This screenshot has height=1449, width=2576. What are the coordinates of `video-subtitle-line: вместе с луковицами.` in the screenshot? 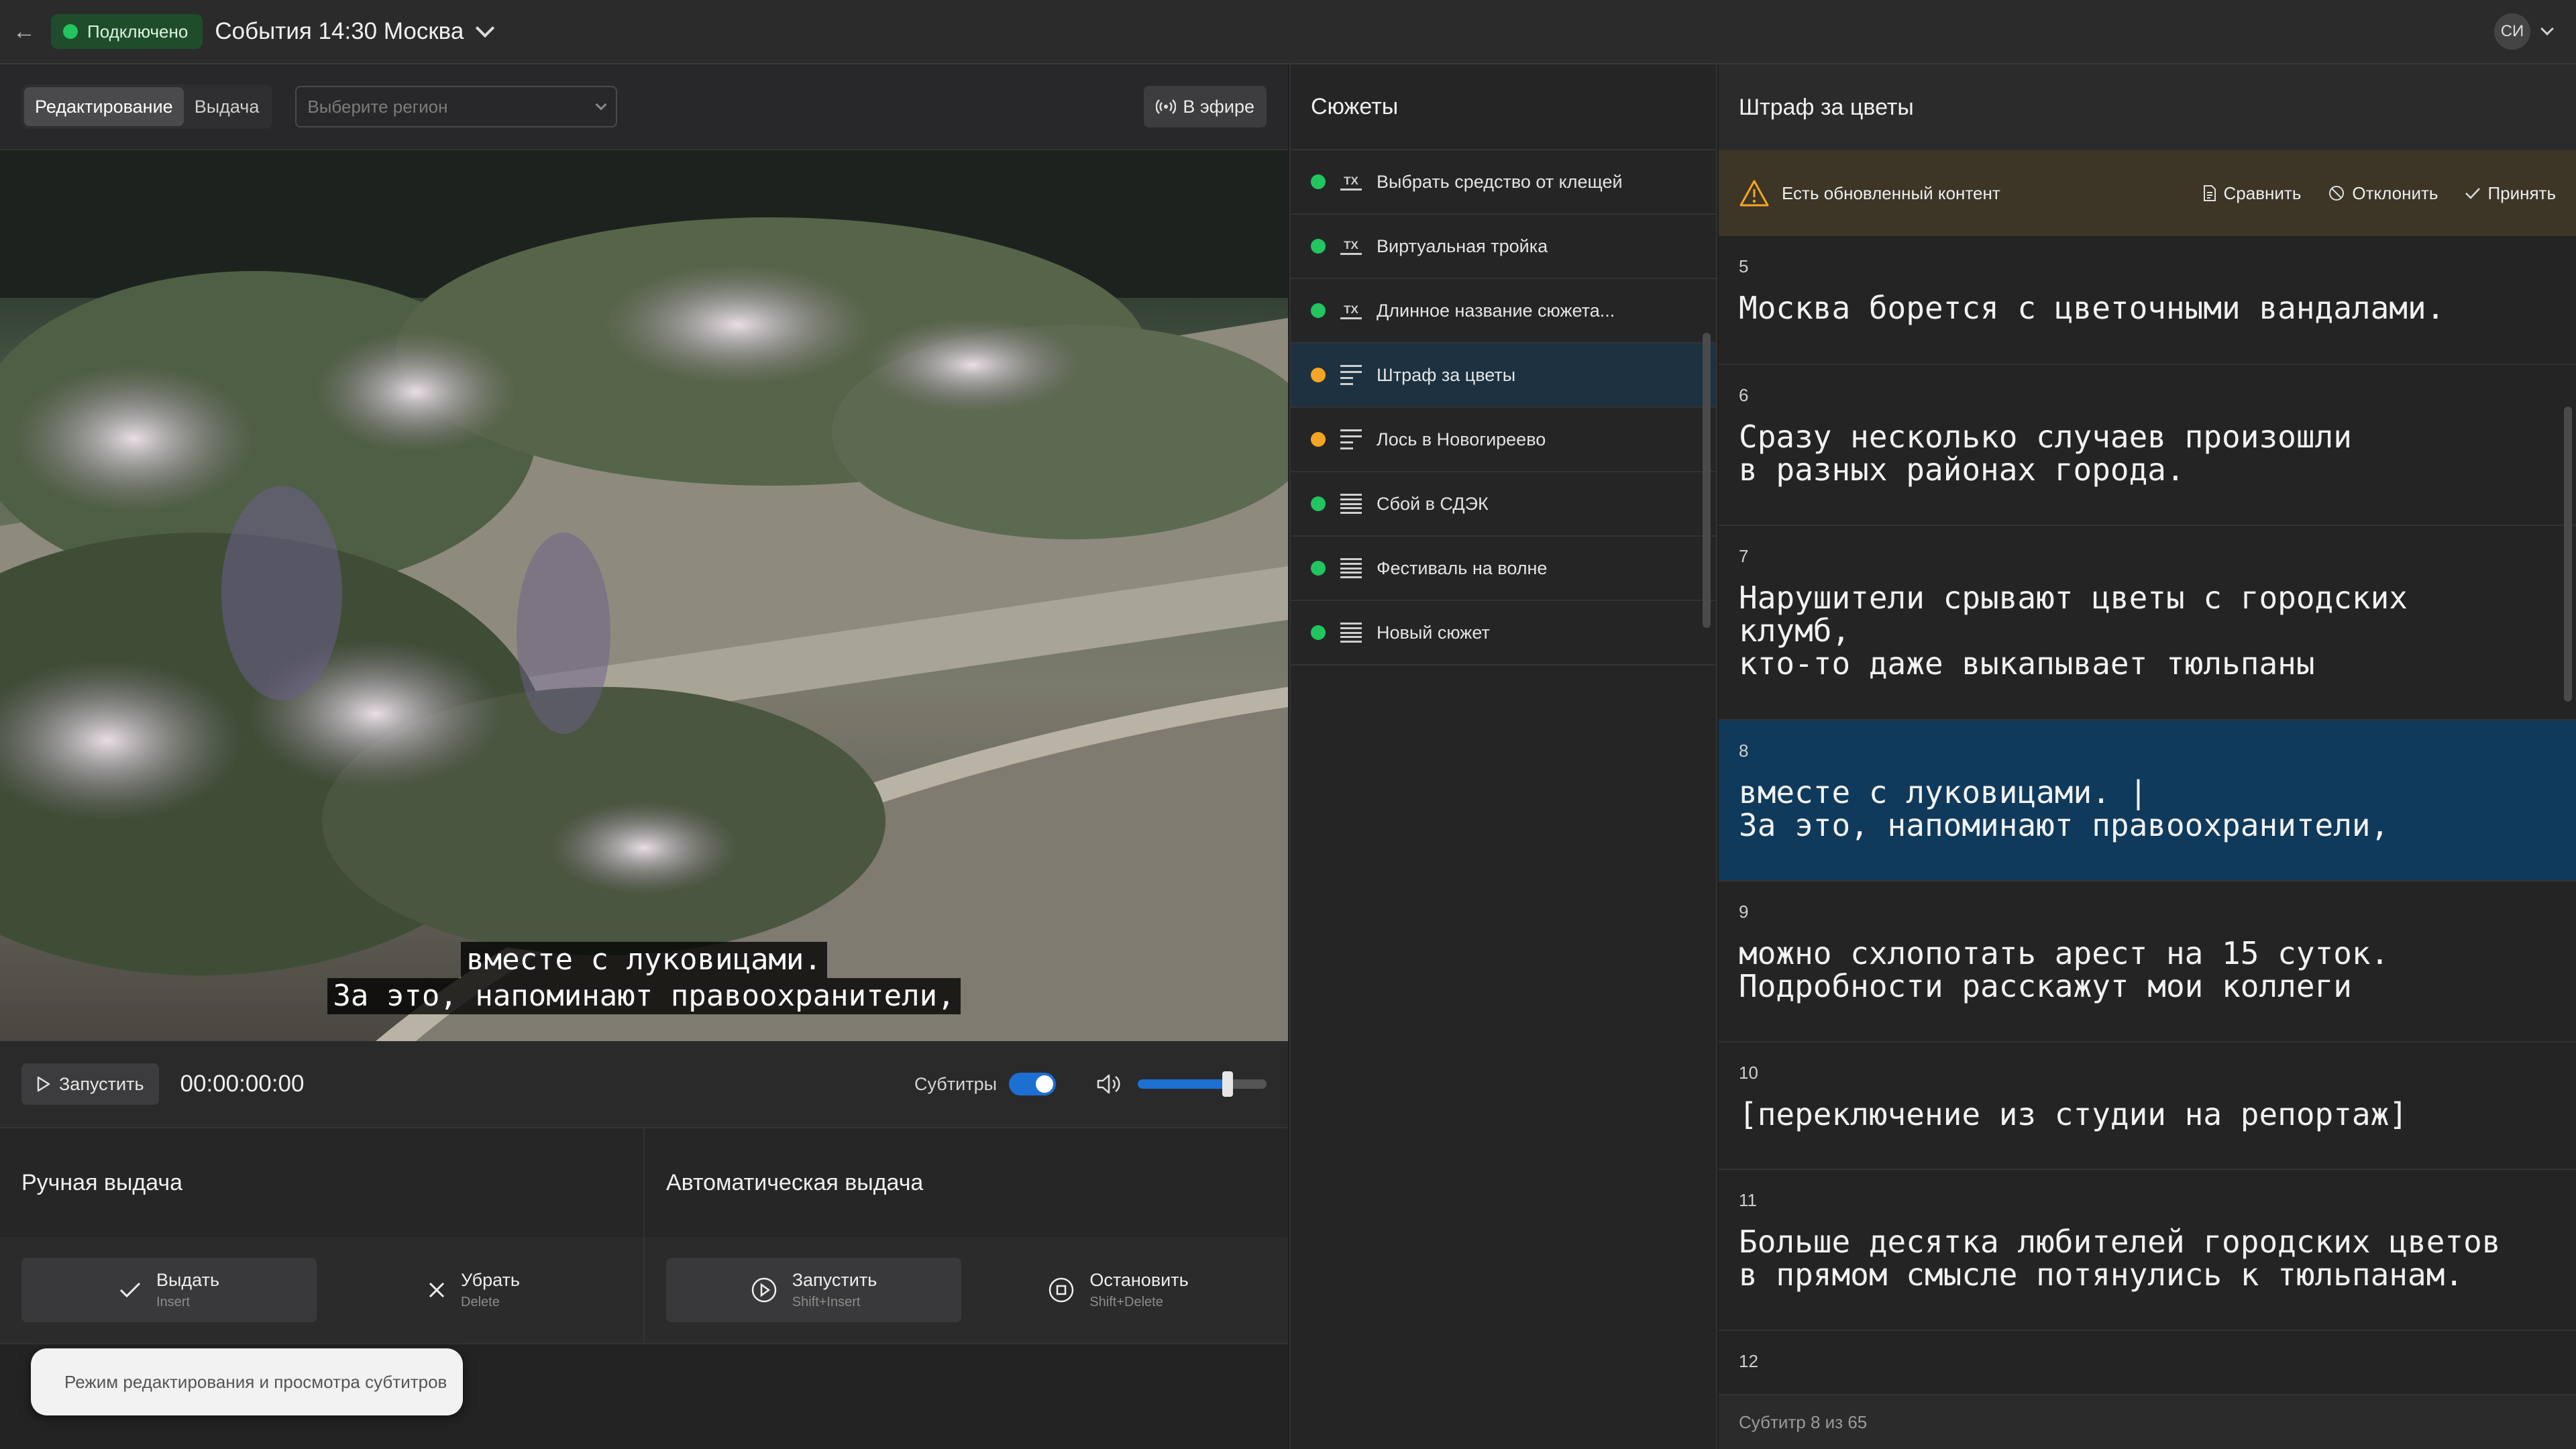 It's located at (644, 960).